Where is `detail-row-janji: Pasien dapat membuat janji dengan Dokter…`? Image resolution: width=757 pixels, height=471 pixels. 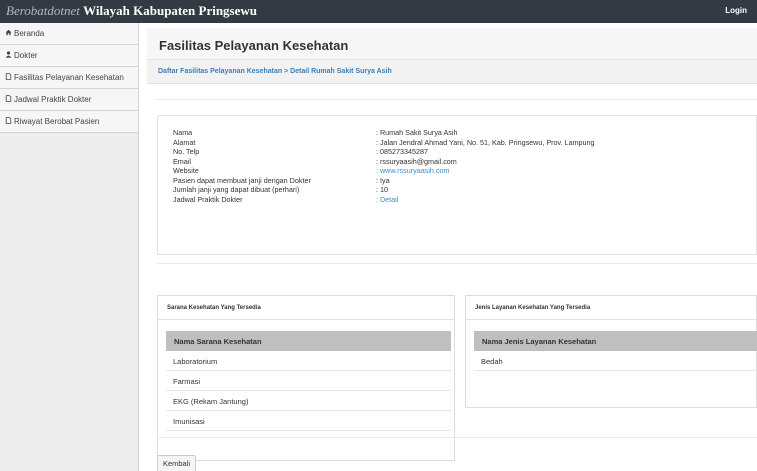 detail-row-janji: Pasien dapat membuat janji dengan Dokter… is located at coordinates (463, 180).